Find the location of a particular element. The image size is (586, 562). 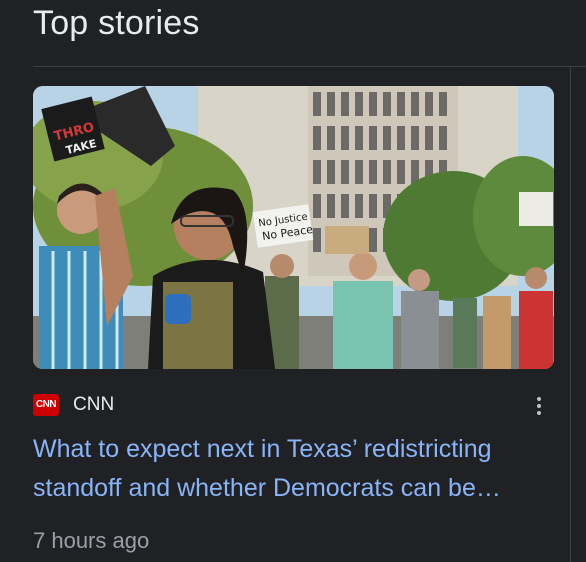

story-timestamp: 7 hours ago is located at coordinates (91, 540).